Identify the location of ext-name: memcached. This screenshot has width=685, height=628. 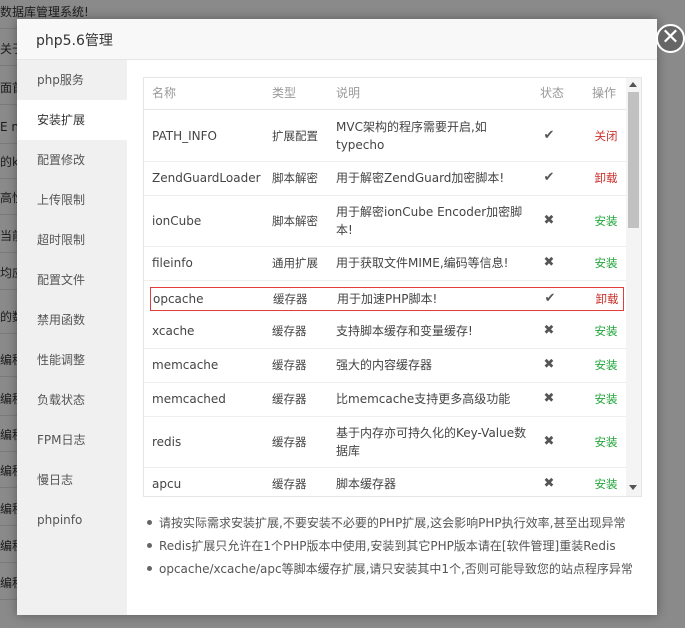
(211, 399).